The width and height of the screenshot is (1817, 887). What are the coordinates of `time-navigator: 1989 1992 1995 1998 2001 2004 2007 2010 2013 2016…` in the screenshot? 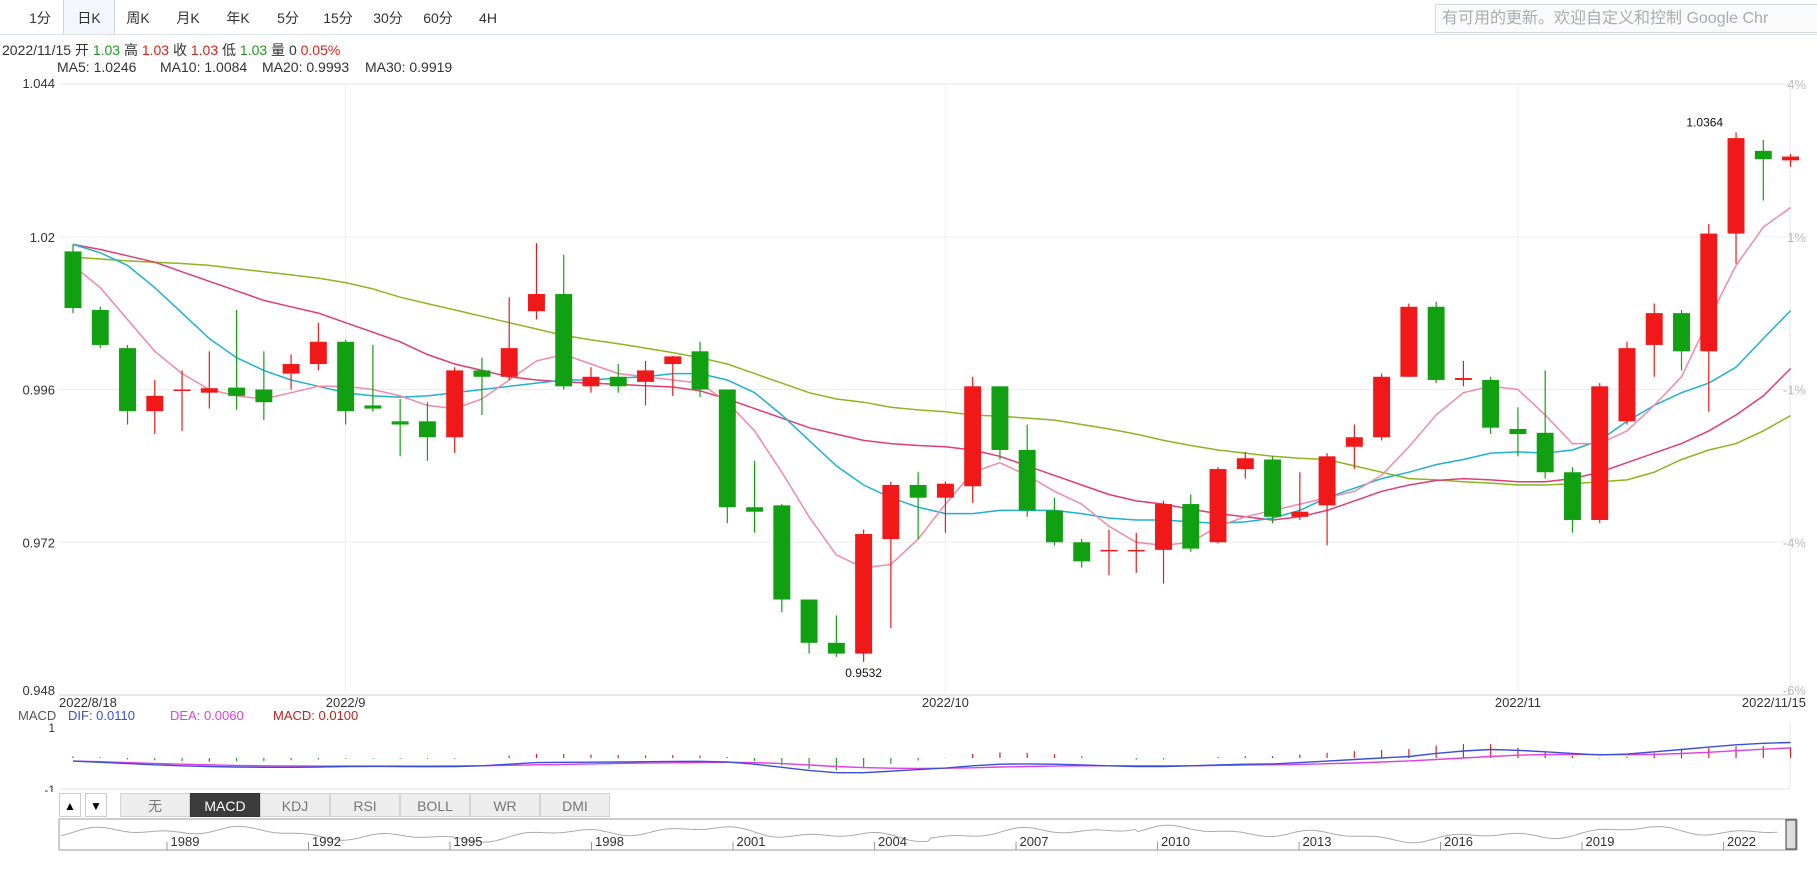 It's located at (908, 834).